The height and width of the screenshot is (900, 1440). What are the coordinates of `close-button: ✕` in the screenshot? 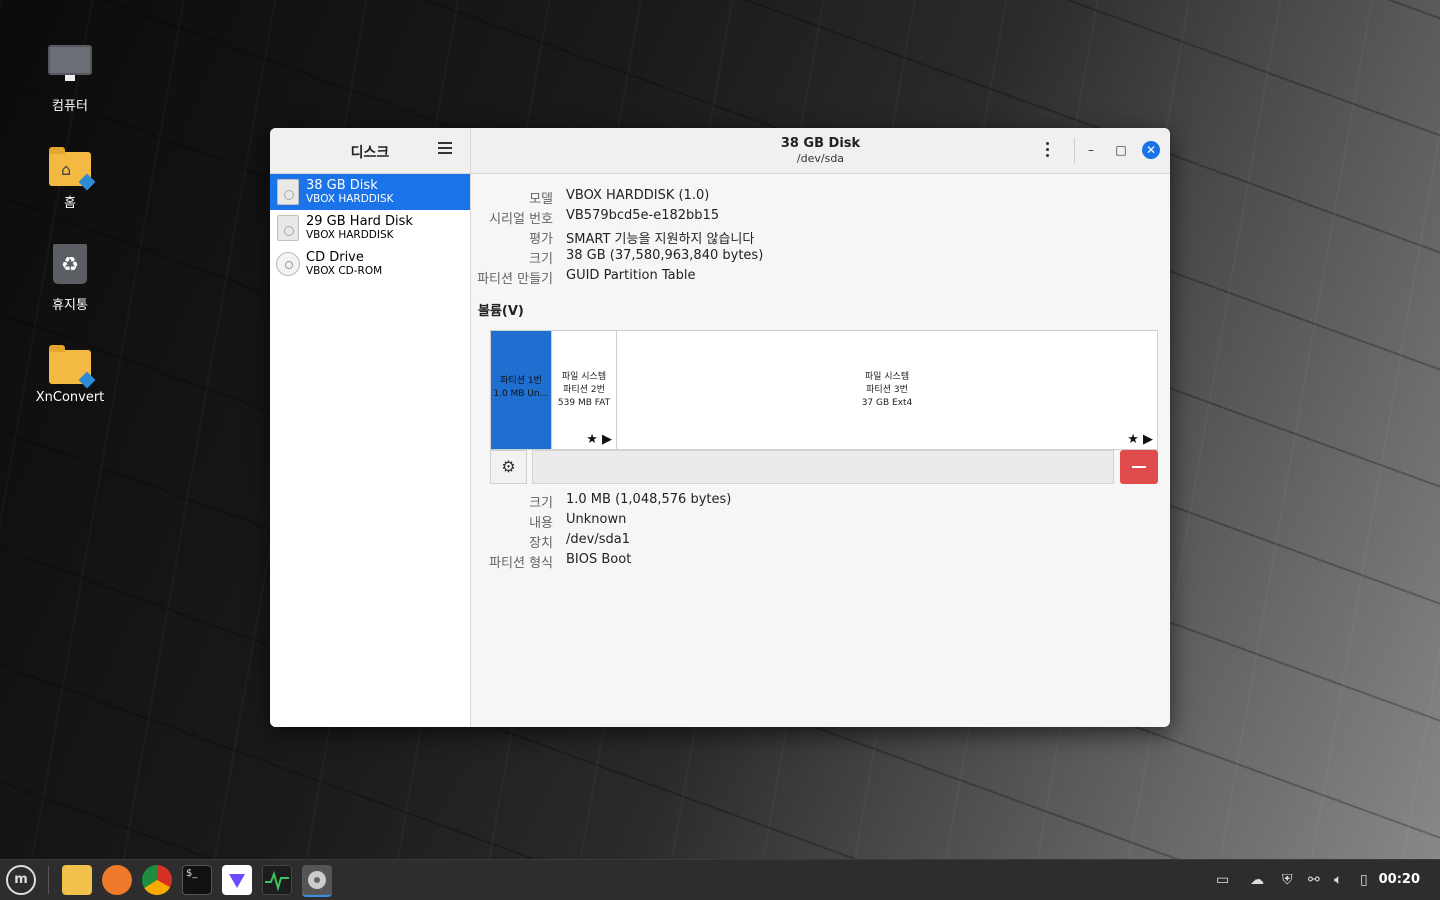 It's located at (1151, 150).